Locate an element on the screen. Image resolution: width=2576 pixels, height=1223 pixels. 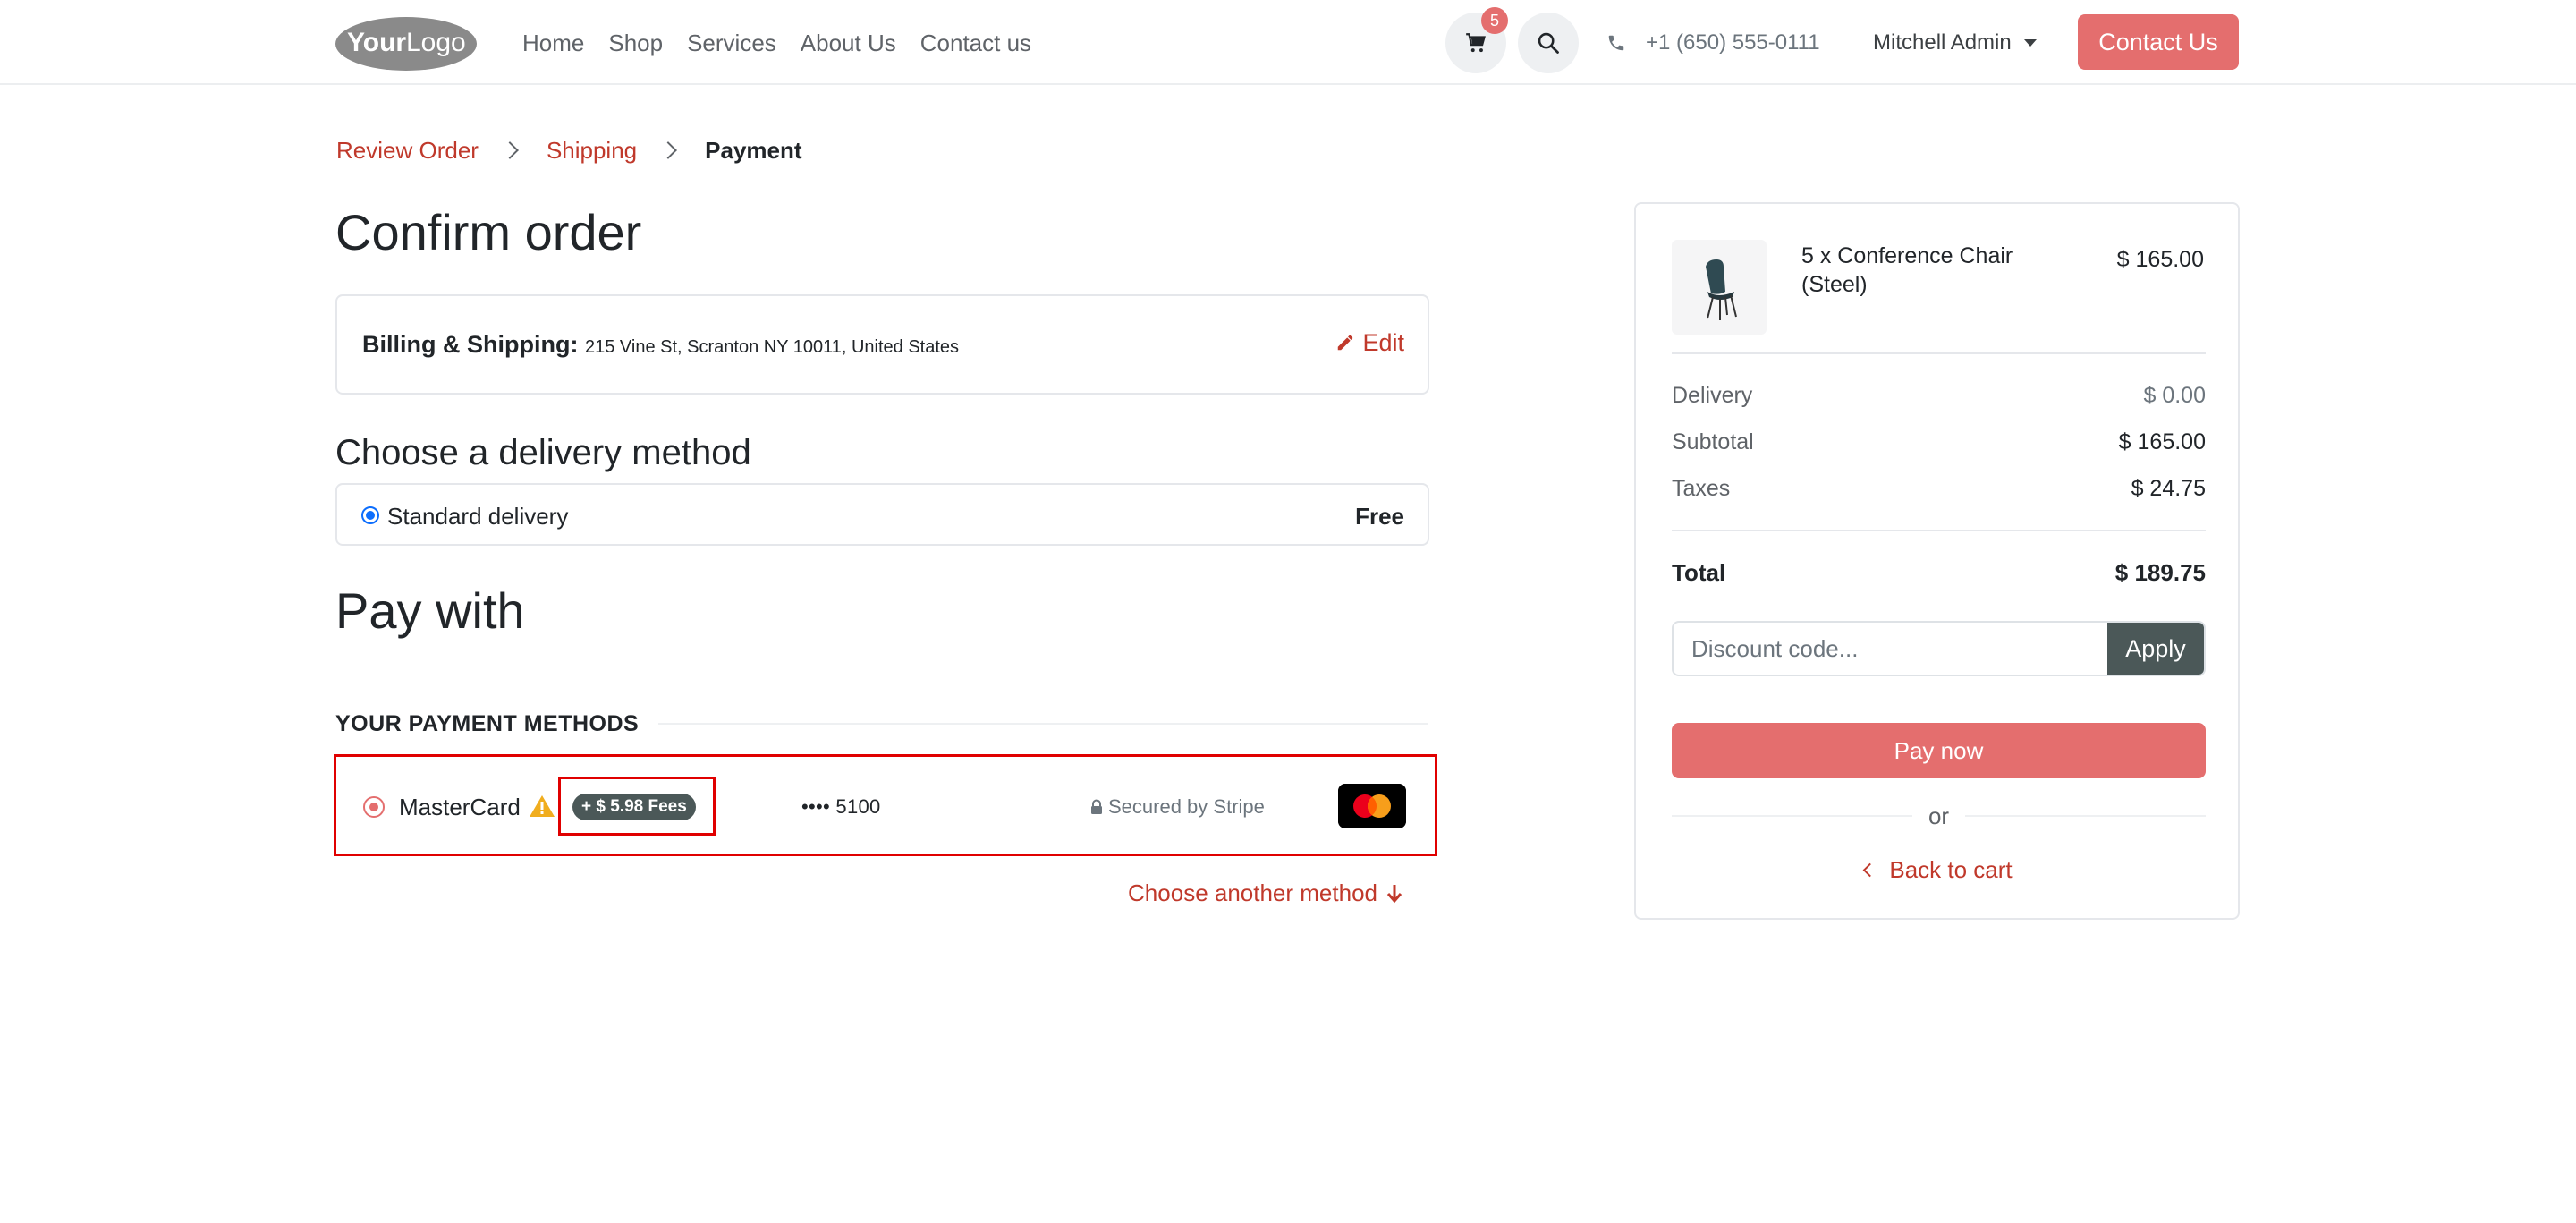
delivery-row: Delivery $ 0.00 is located at coordinates (1939, 395).